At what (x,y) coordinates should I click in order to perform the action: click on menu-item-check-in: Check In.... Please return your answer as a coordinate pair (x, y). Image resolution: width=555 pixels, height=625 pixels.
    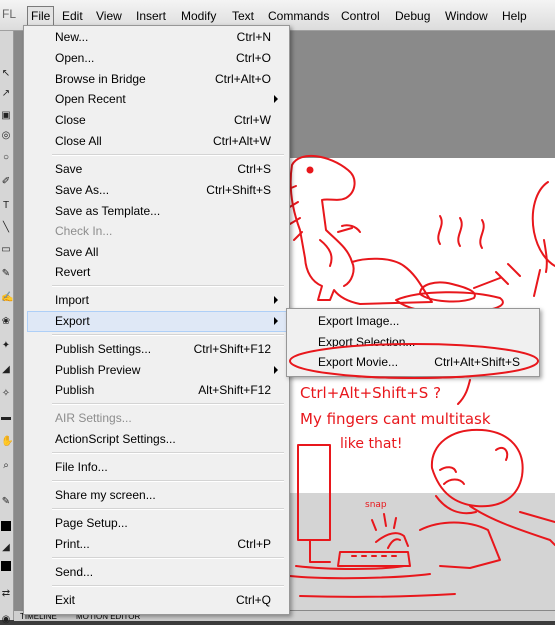
    Looking at the image, I should click on (84, 231).